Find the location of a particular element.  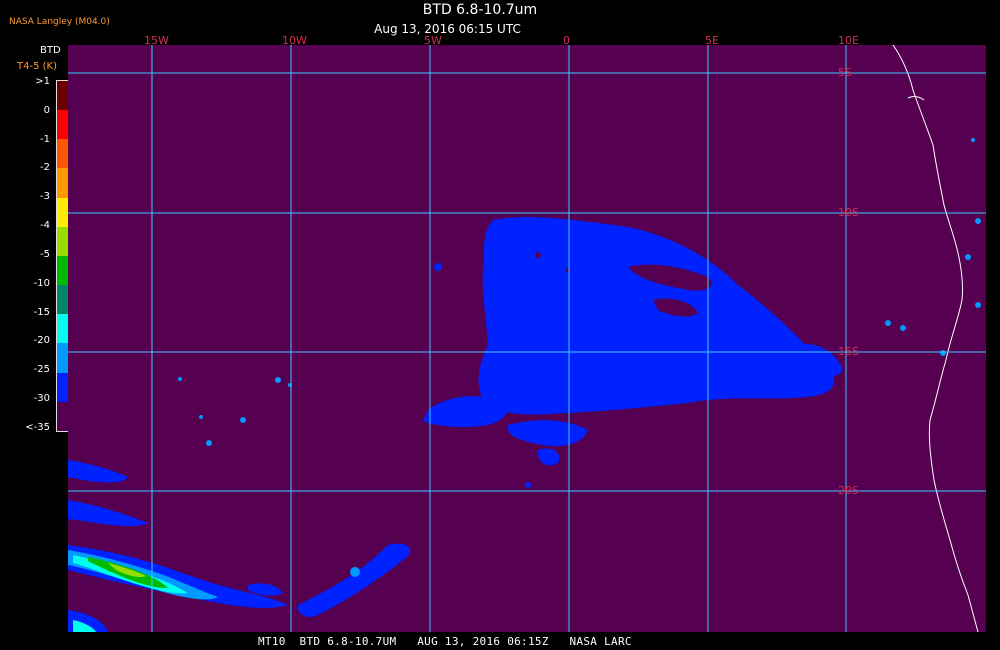

map-title: BTD 6.8-10.7um is located at coordinates (480, 10).